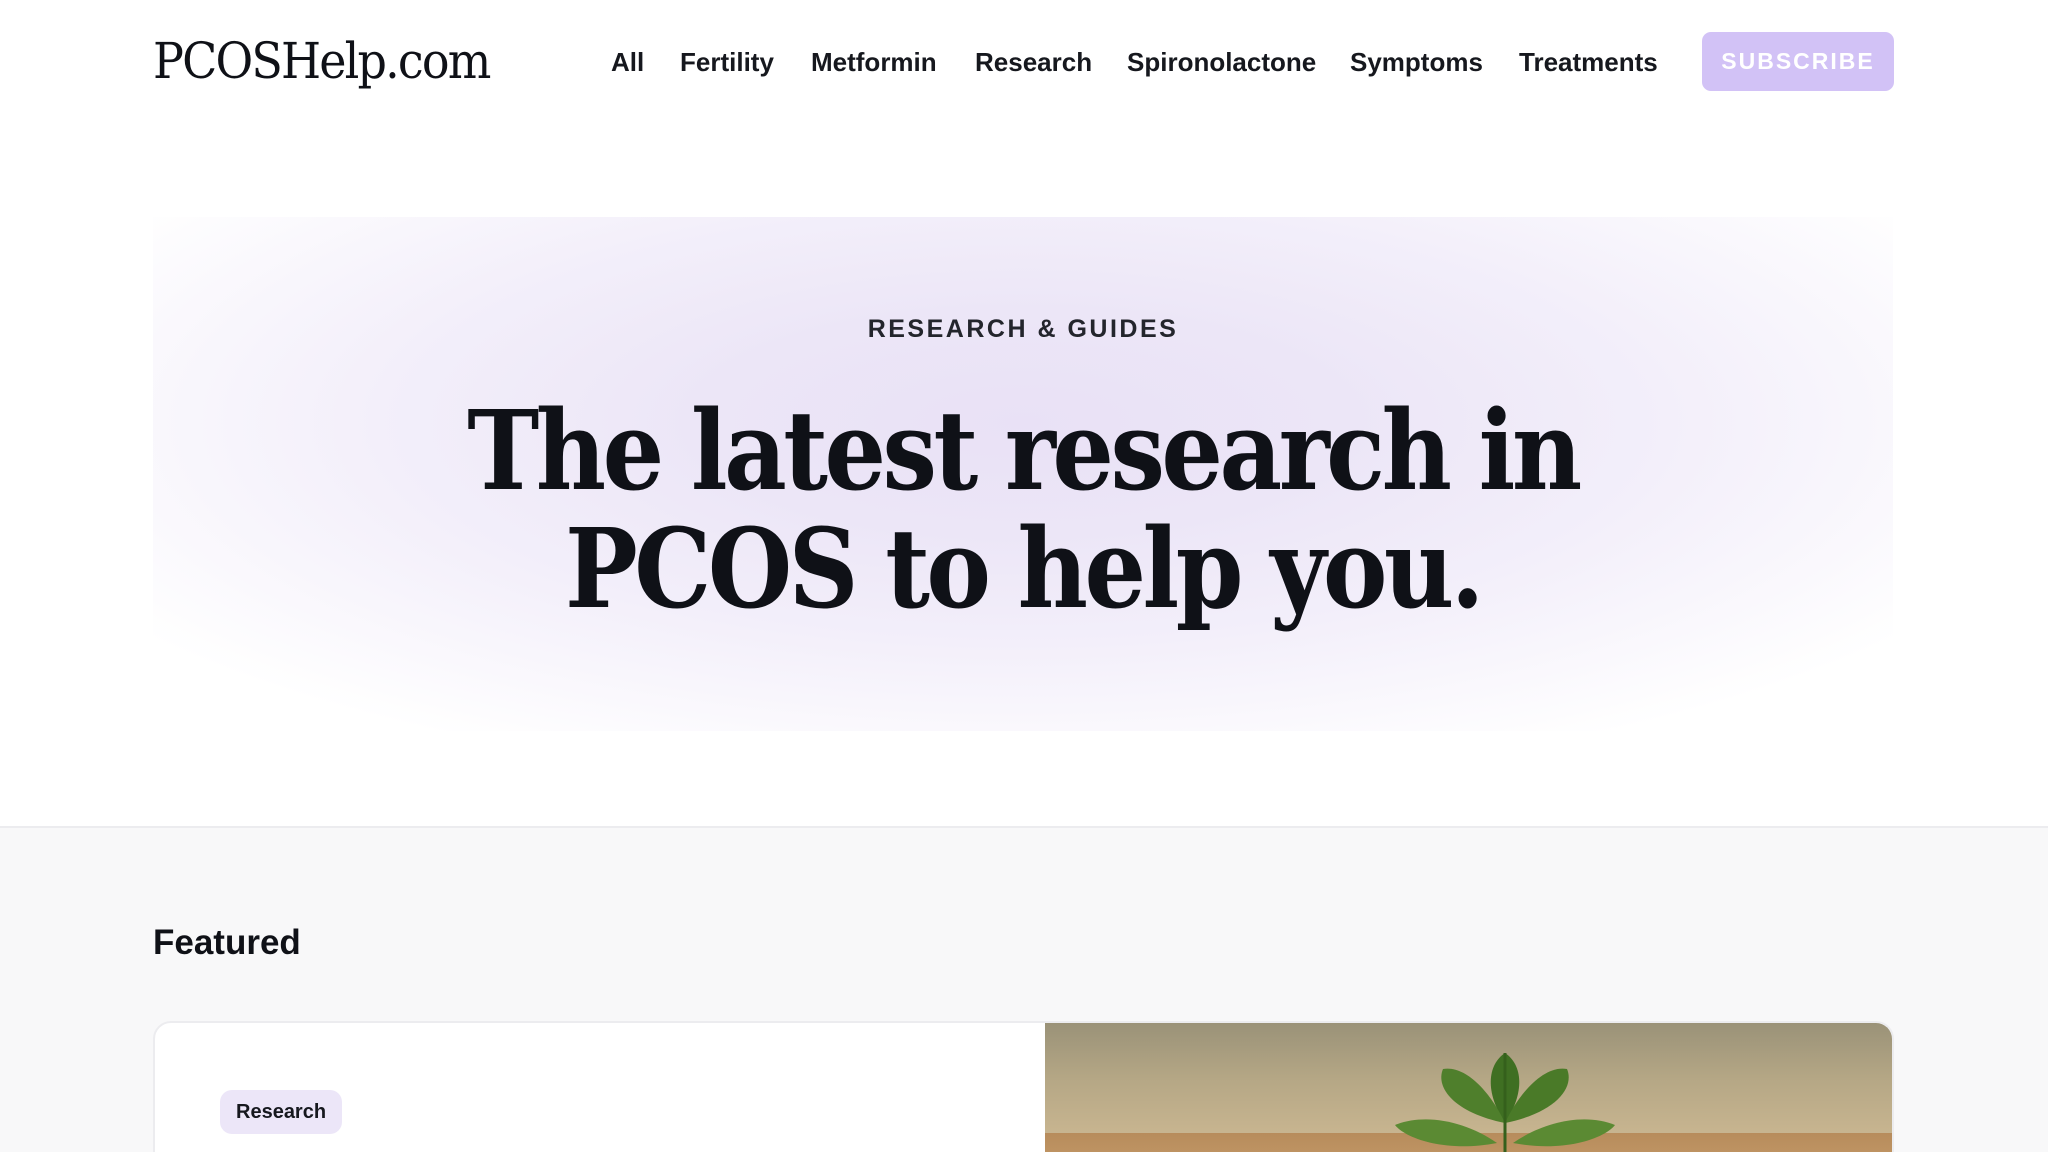  Describe the element at coordinates (727, 62) in the screenshot. I see `nav-item-fertility: Fertility` at that location.